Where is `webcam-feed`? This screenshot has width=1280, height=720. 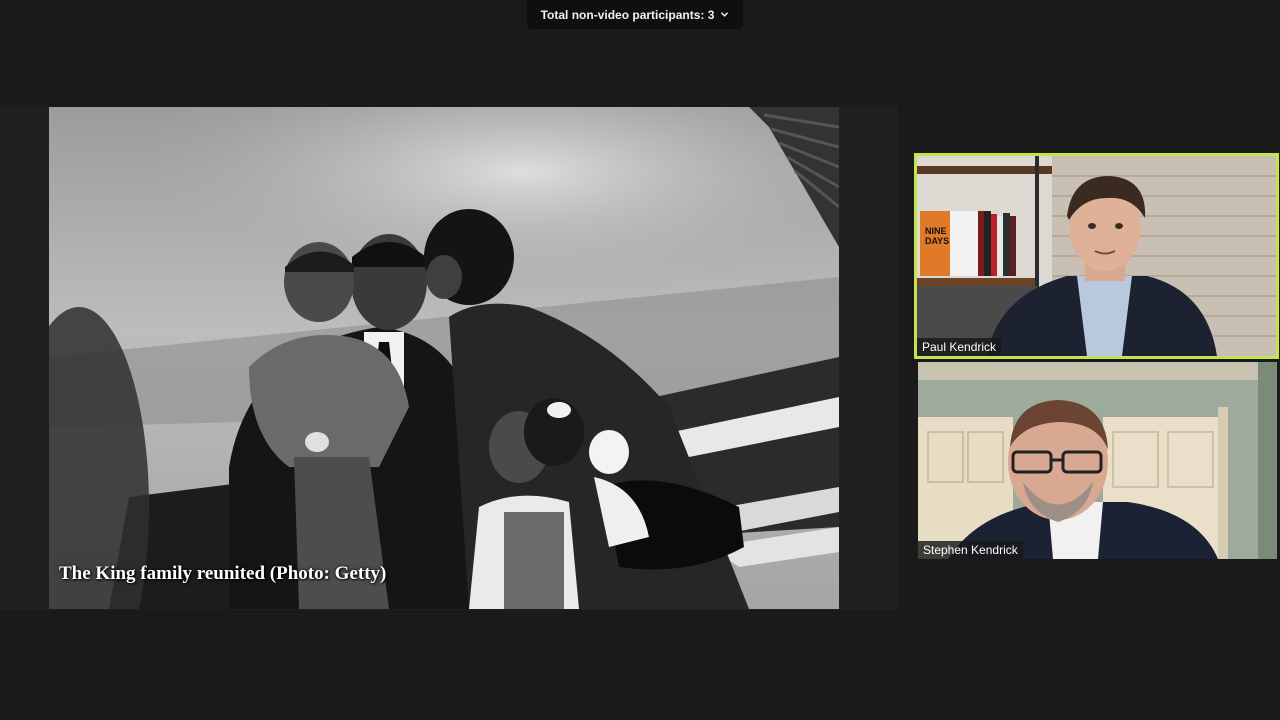 webcam-feed is located at coordinates (1097, 460).